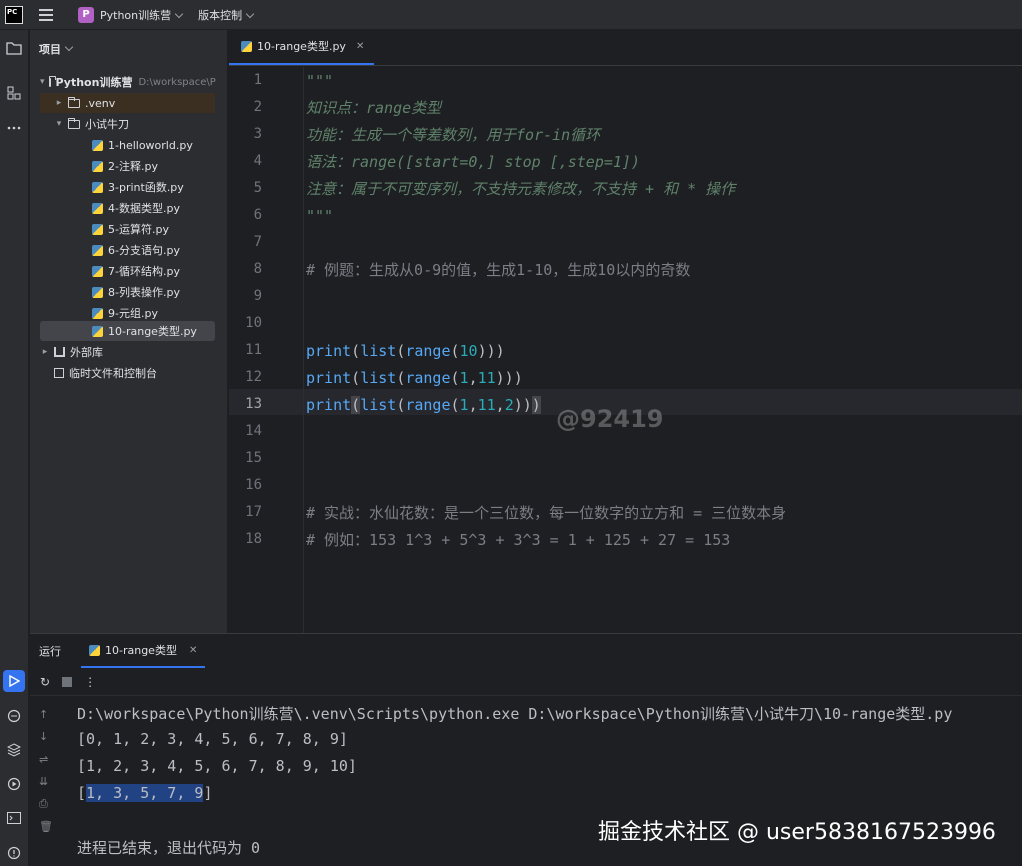  I want to click on run-icon, so click(14, 681).